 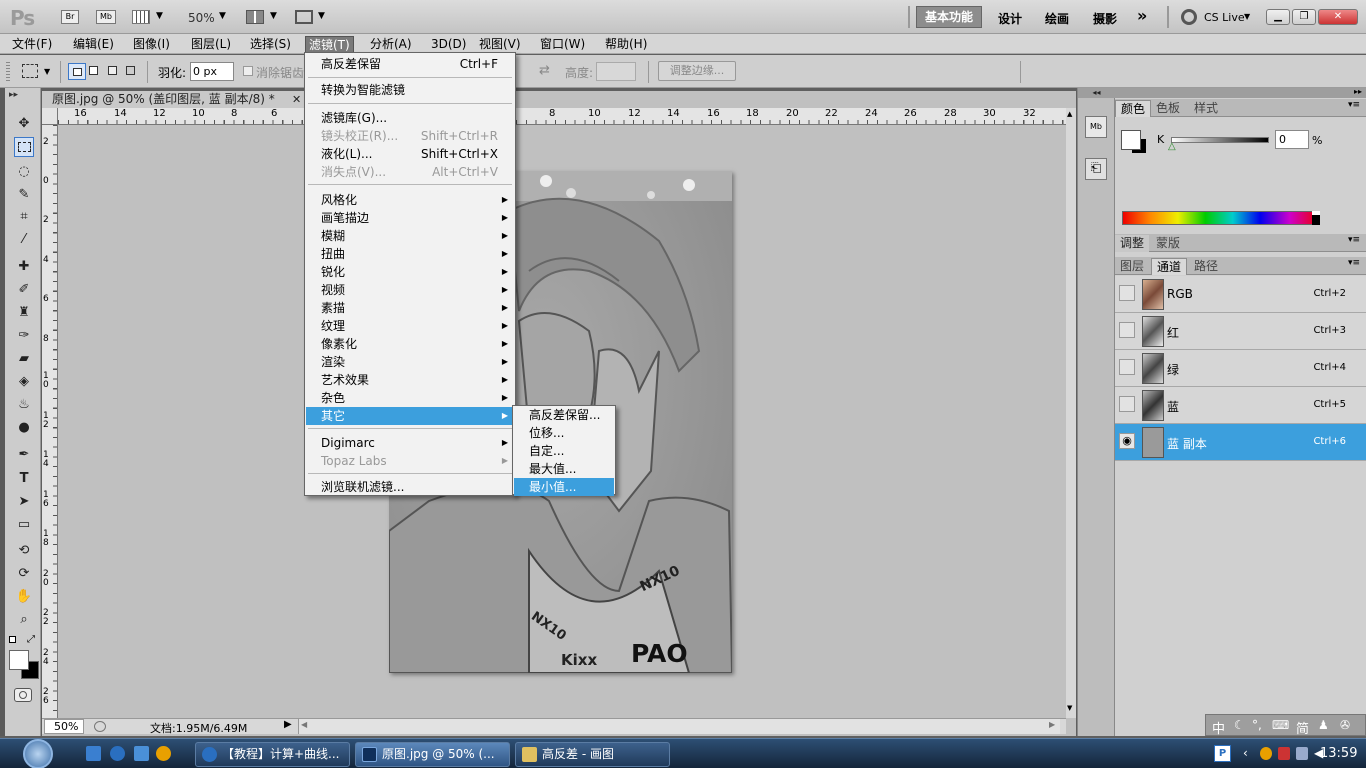 What do you see at coordinates (329, 44) in the screenshot?
I see `menu-filter: 滤镜(T)` at bounding box center [329, 44].